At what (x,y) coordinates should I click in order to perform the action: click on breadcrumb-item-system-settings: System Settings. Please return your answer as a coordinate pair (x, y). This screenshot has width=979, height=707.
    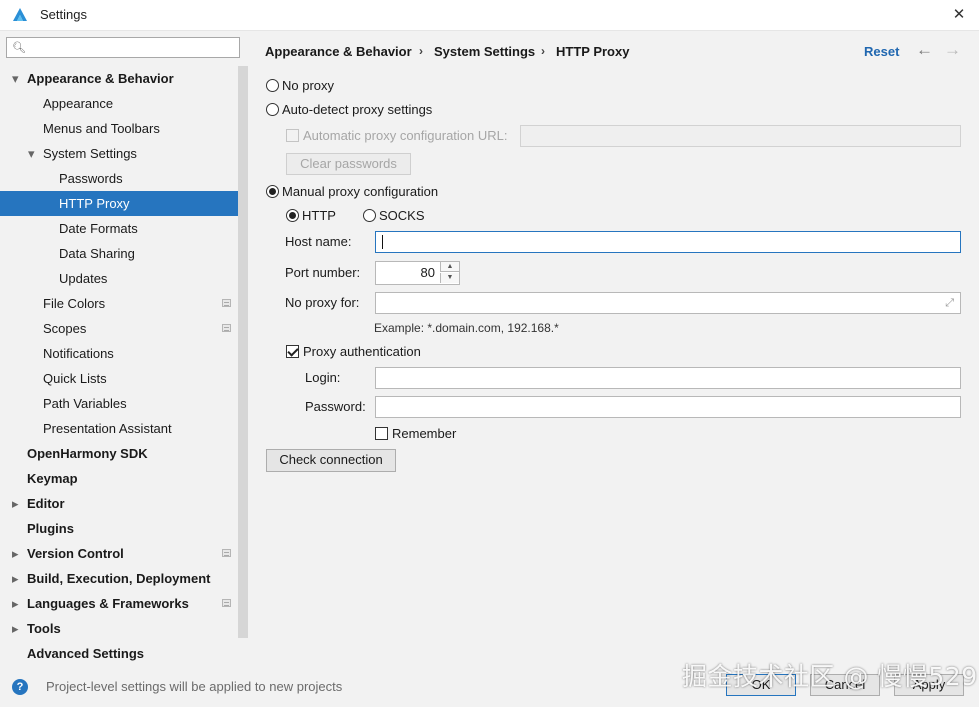
    Looking at the image, I should click on (484, 51).